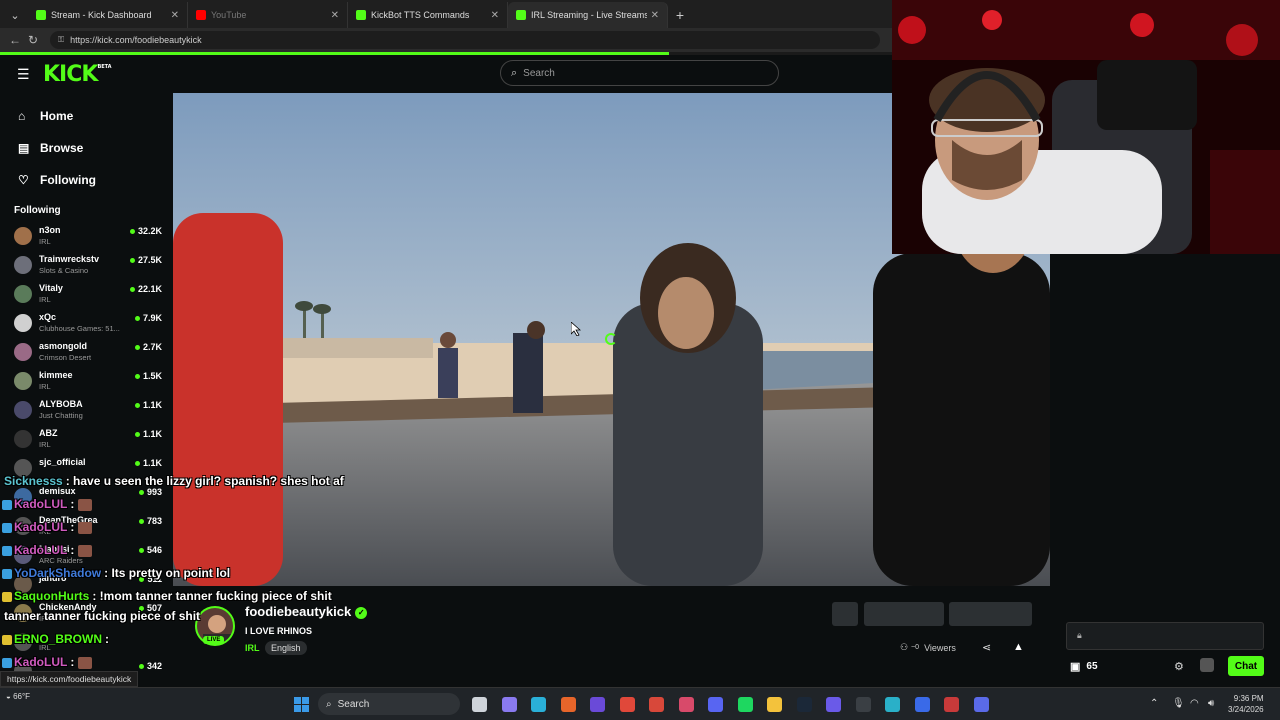 The image size is (1280, 720). What do you see at coordinates (915, 647) in the screenshot?
I see `viewer-count-value: ~0` at bounding box center [915, 647].